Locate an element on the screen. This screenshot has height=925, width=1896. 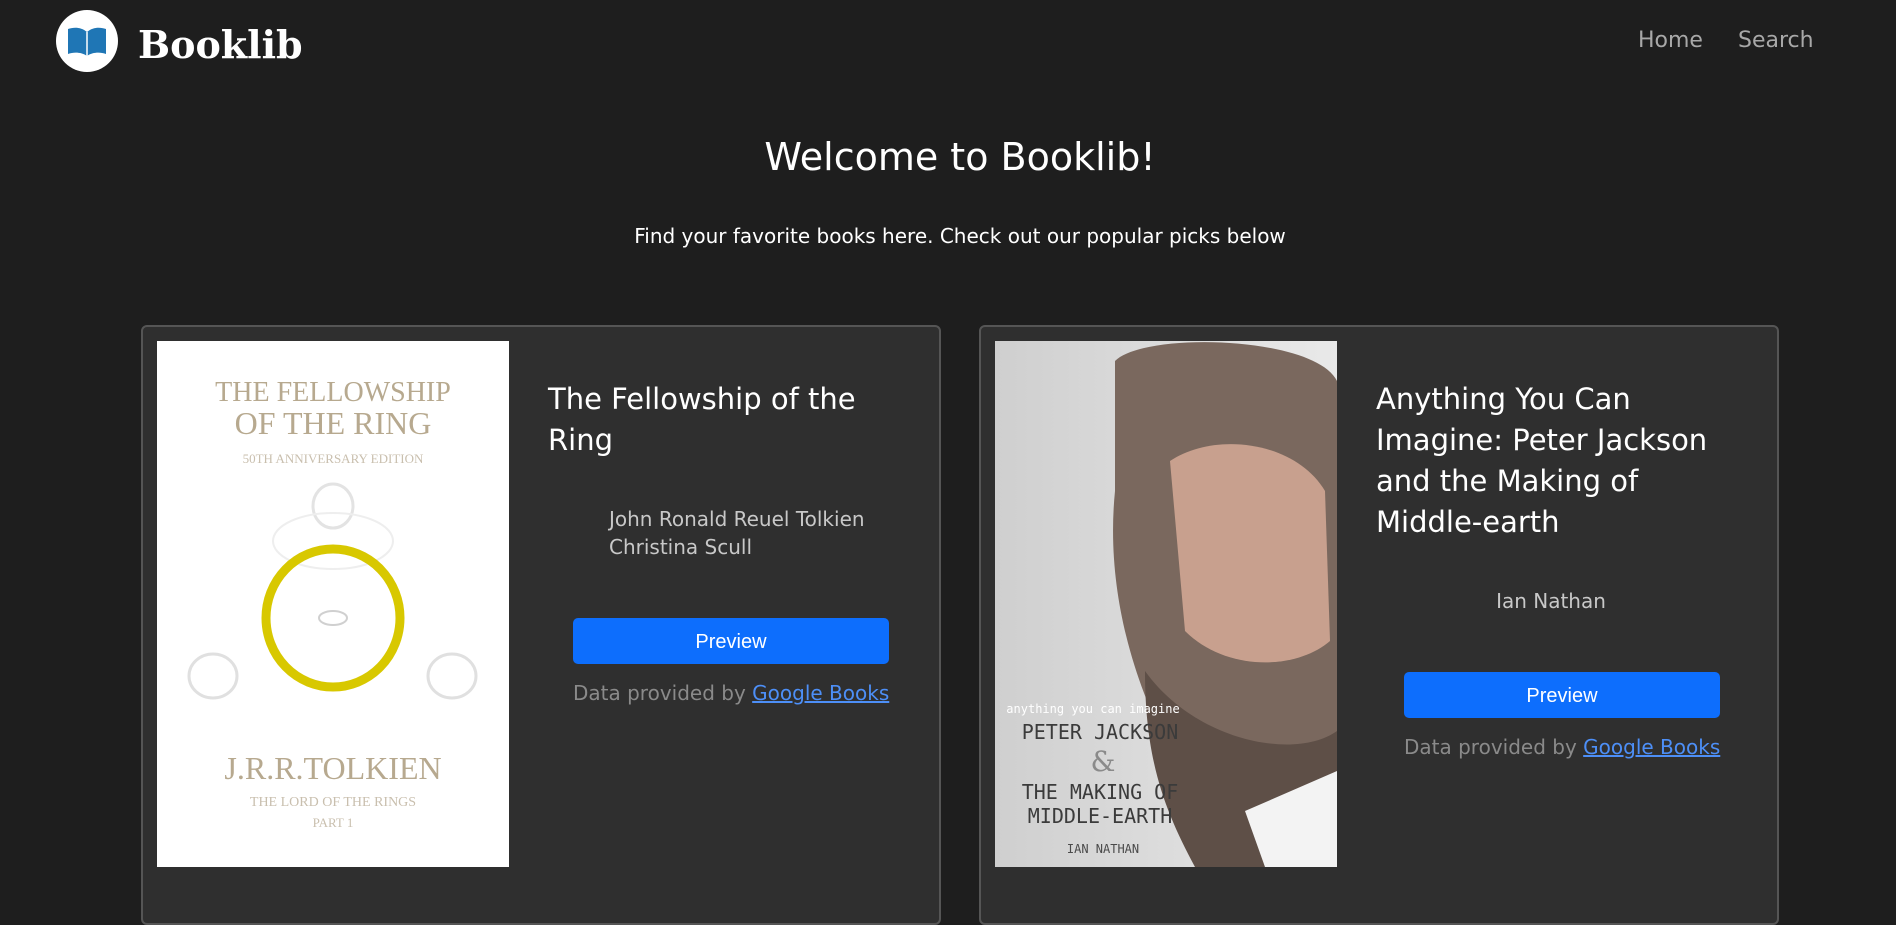
logo is located at coordinates (87, 41).